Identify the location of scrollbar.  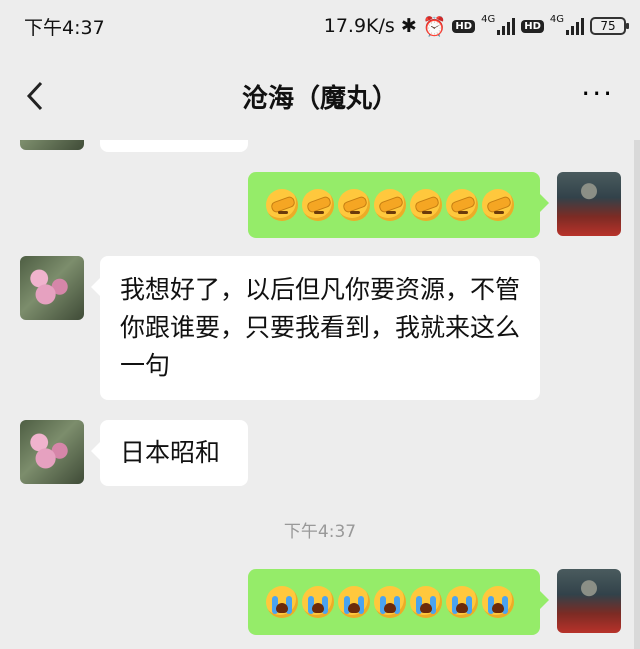
(637, 394).